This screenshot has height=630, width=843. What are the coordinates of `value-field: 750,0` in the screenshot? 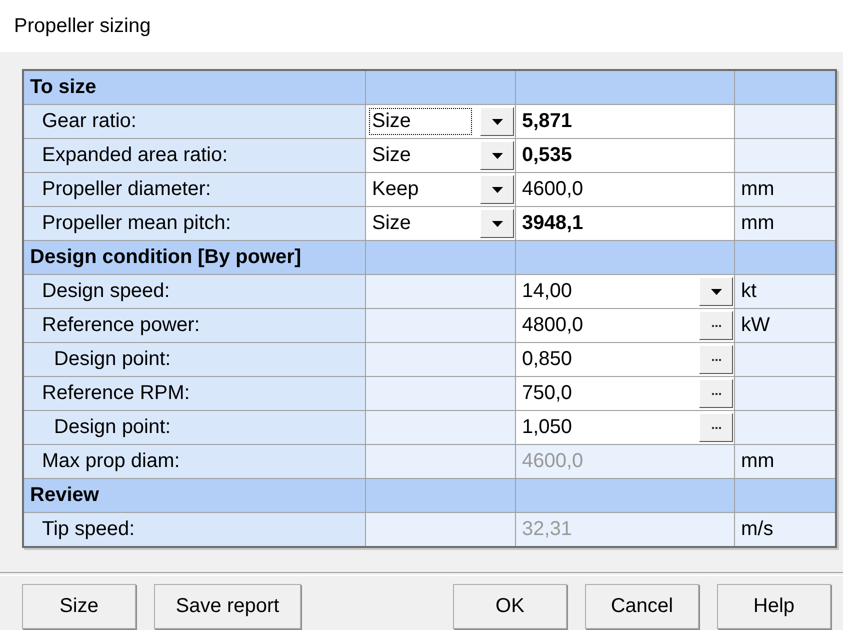 It's located at (625, 393).